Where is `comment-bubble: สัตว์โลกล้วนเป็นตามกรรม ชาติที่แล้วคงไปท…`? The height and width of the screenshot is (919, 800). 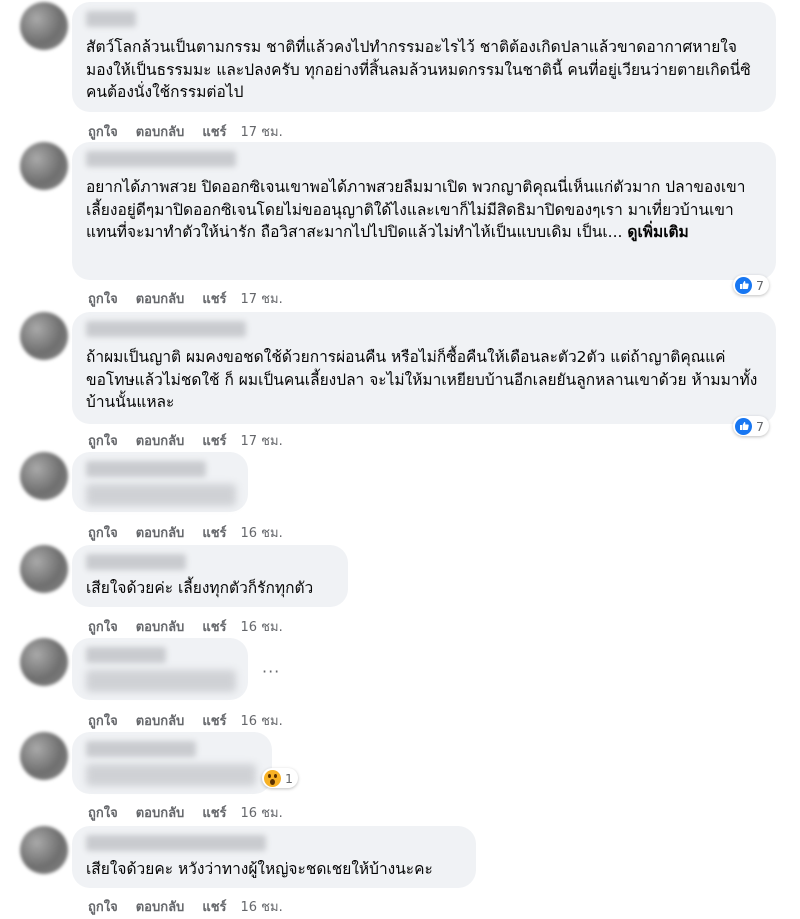
comment-bubble: สัตว์โลกล้วนเป็นตามกรรม ชาติที่แล้วคงไปท… is located at coordinates (424, 57).